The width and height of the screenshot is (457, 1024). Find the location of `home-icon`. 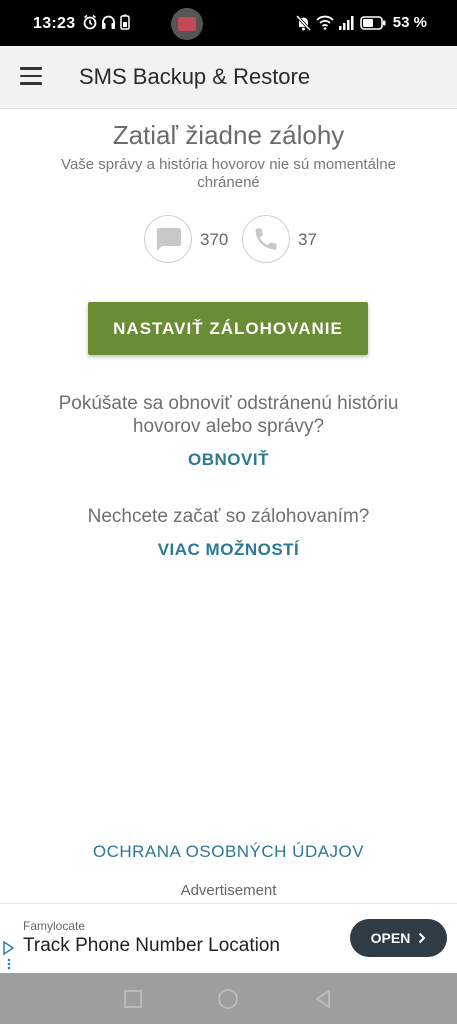

home-icon is located at coordinates (228, 999).